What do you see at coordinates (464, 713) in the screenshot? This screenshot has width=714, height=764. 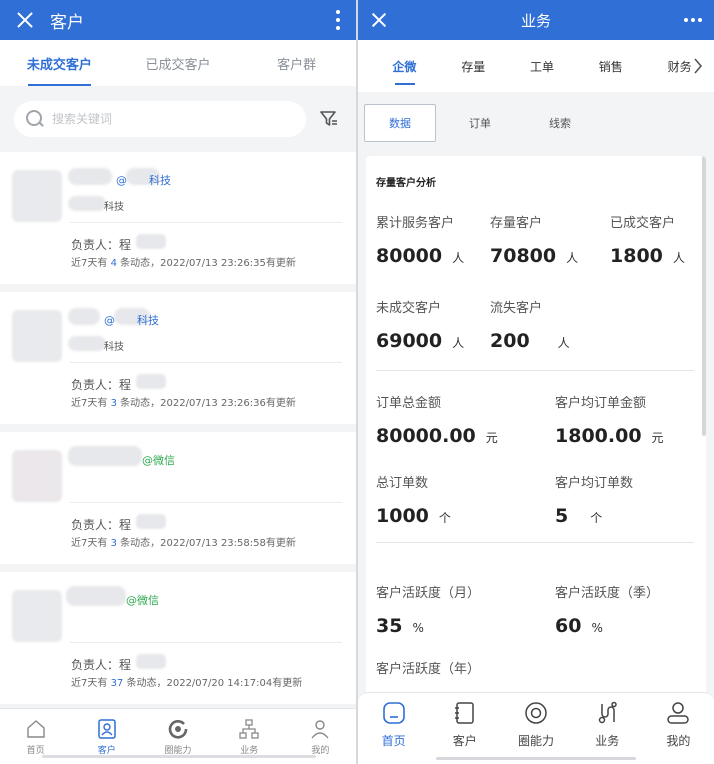 I see `notebook-icon` at bounding box center [464, 713].